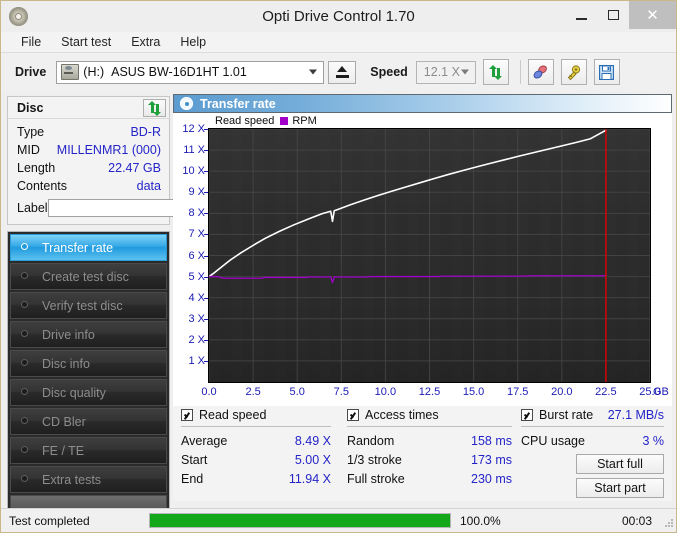 The height and width of the screenshot is (533, 677). What do you see at coordinates (540, 72) in the screenshot?
I see `erase-button` at bounding box center [540, 72].